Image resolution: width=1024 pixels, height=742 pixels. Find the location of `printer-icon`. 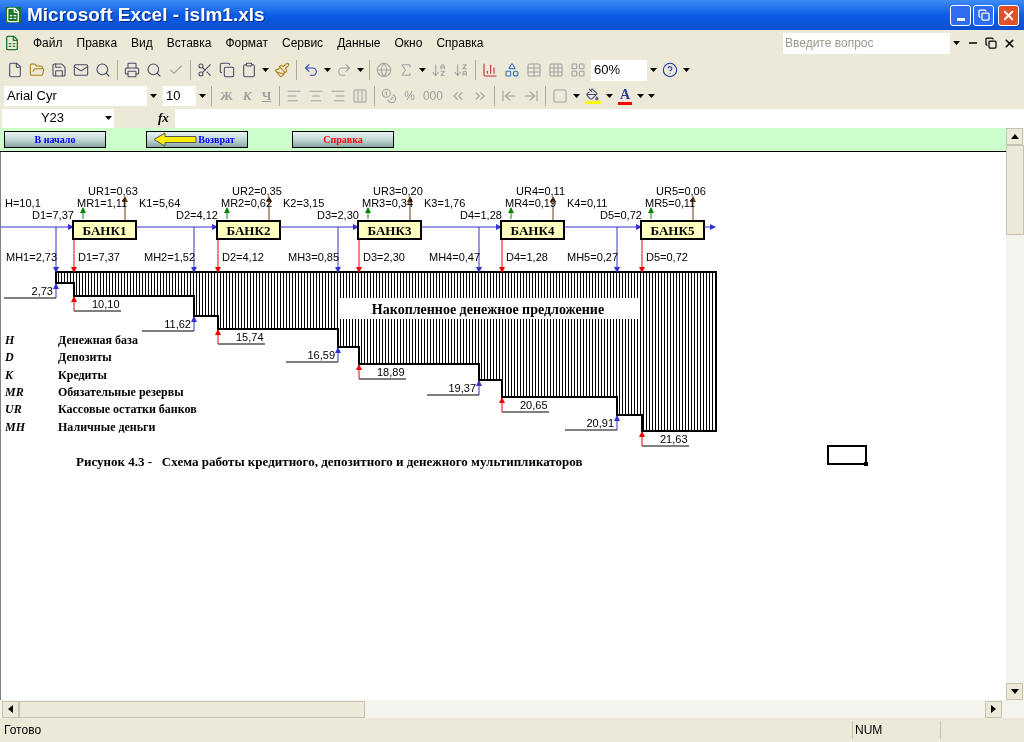

printer-icon is located at coordinates (132, 70).